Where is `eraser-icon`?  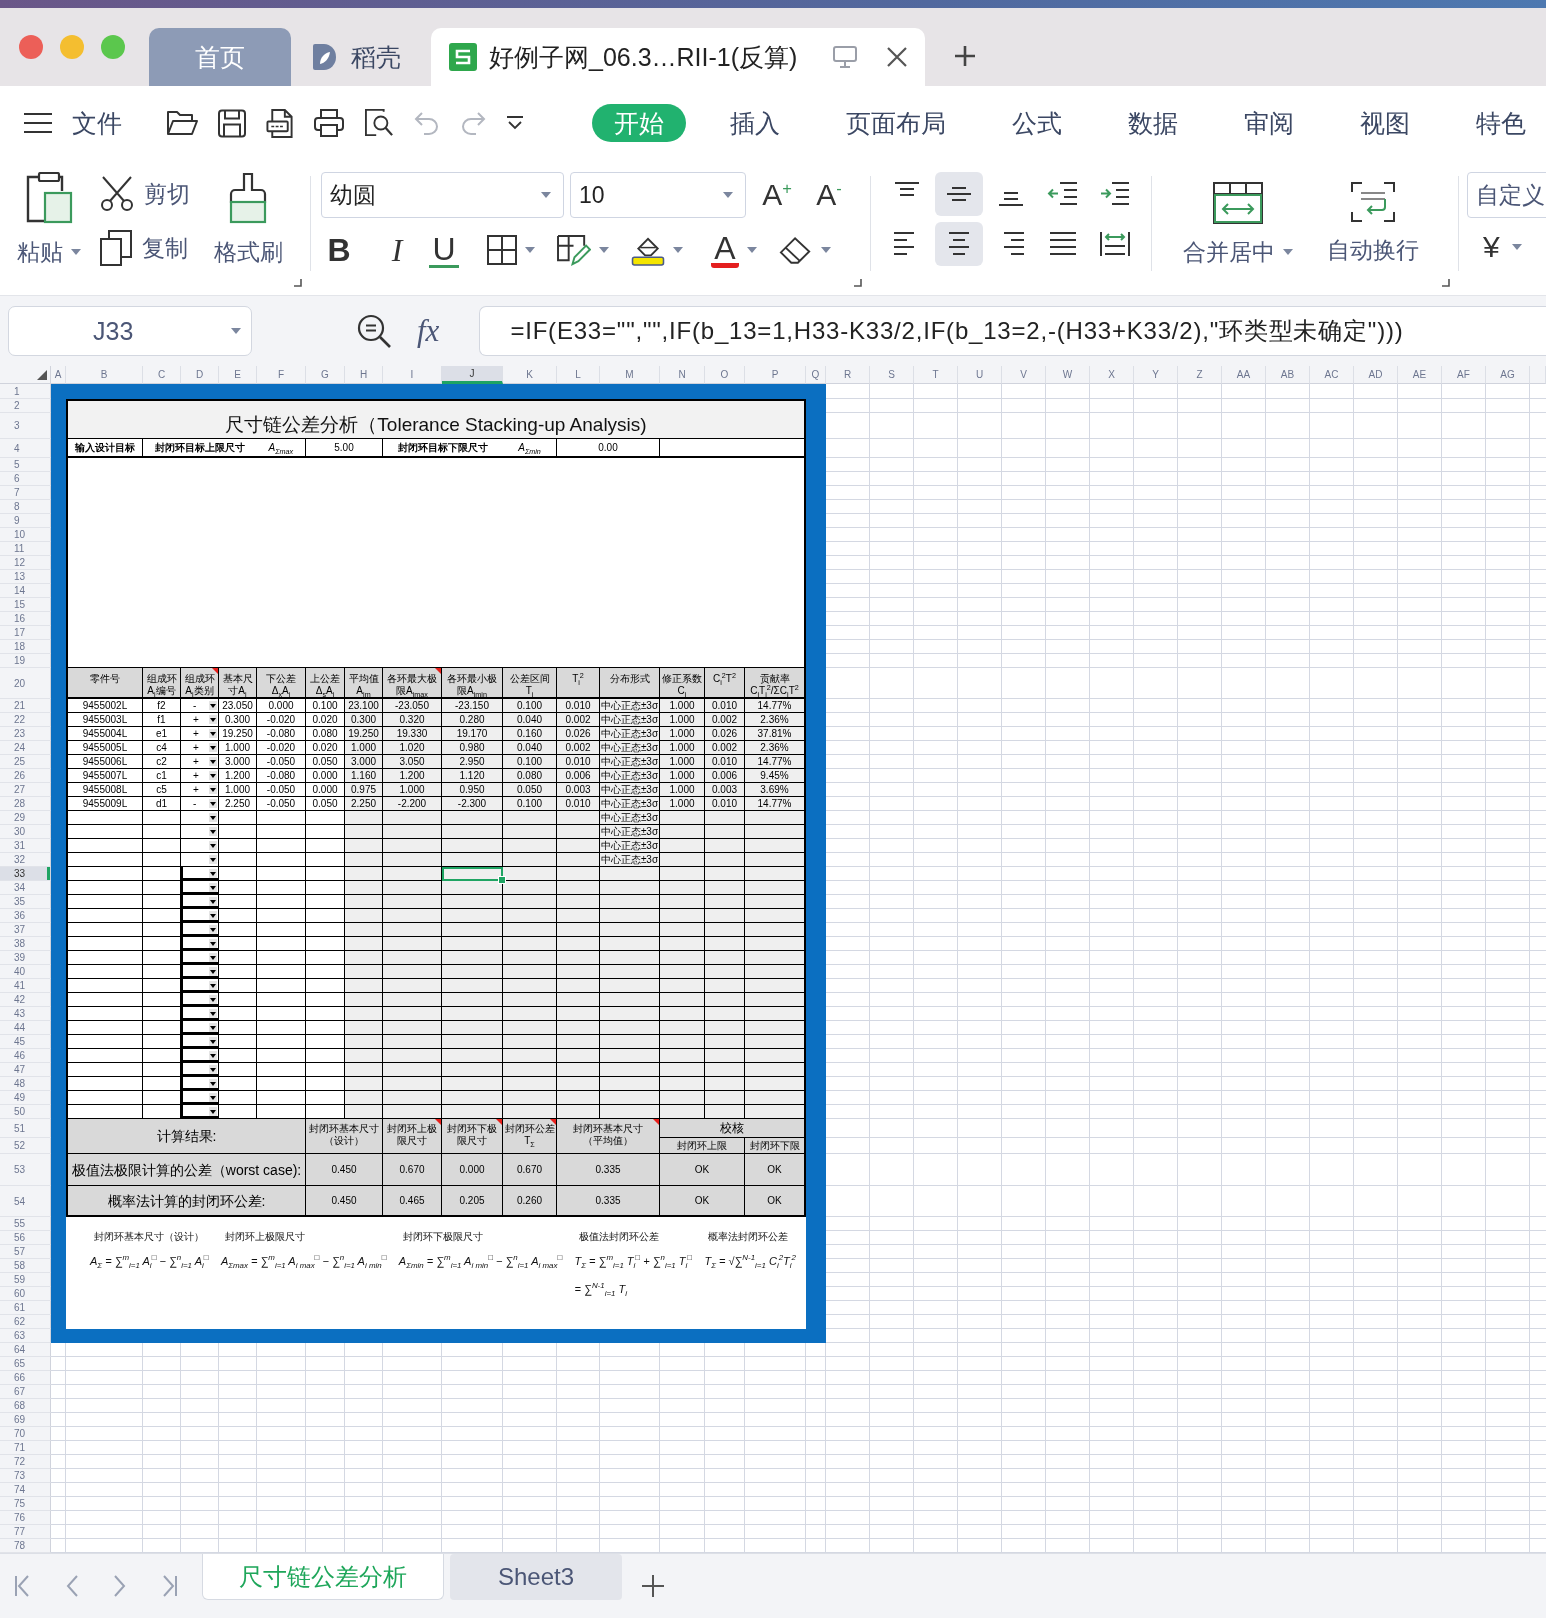
eraser-icon is located at coordinates (796, 250).